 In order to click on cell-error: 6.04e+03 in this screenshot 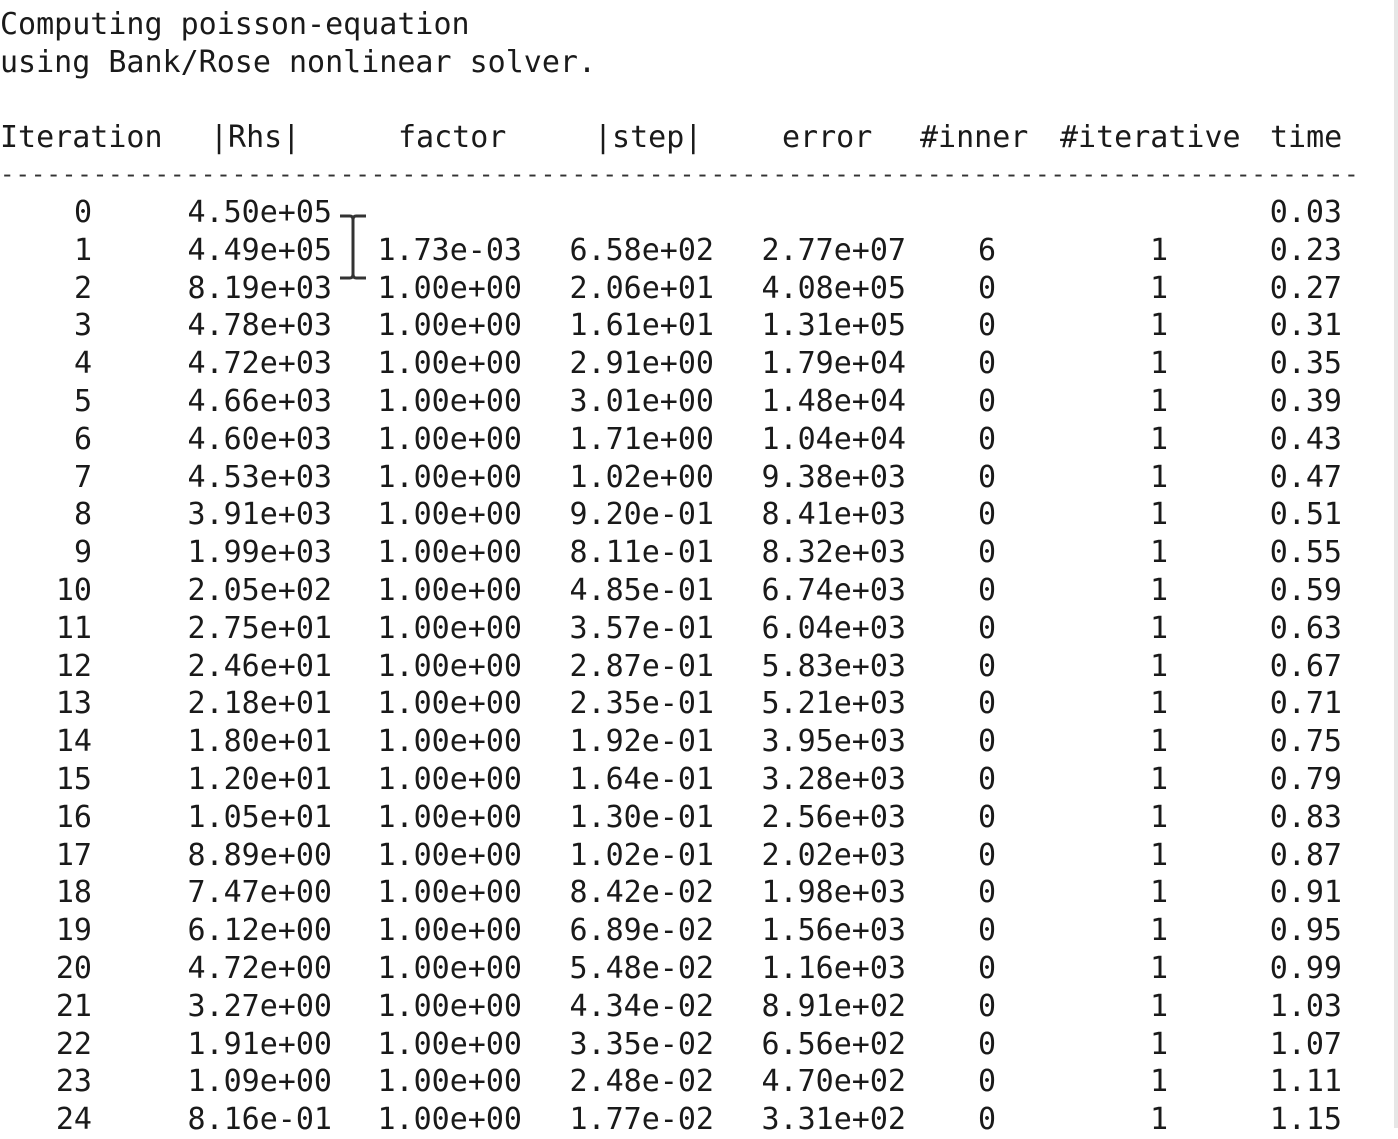, I will do `click(834, 628)`.